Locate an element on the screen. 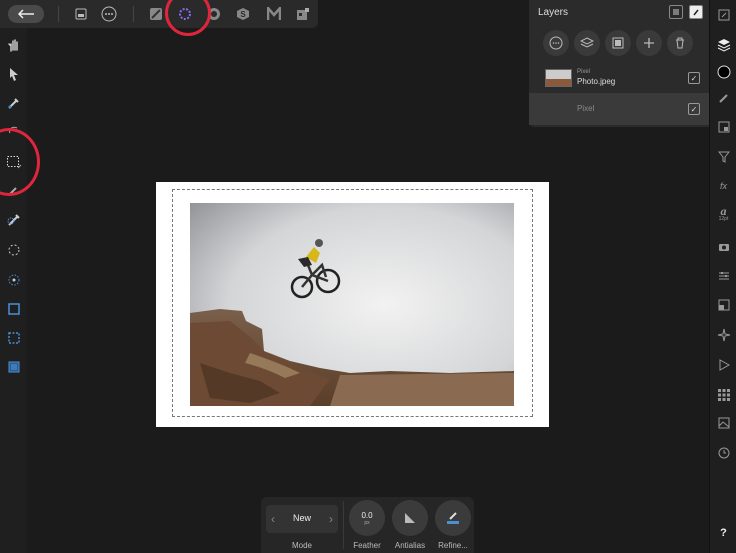 This screenshot has height=553, width=736. layer-type: Pixel is located at coordinates (584, 72).